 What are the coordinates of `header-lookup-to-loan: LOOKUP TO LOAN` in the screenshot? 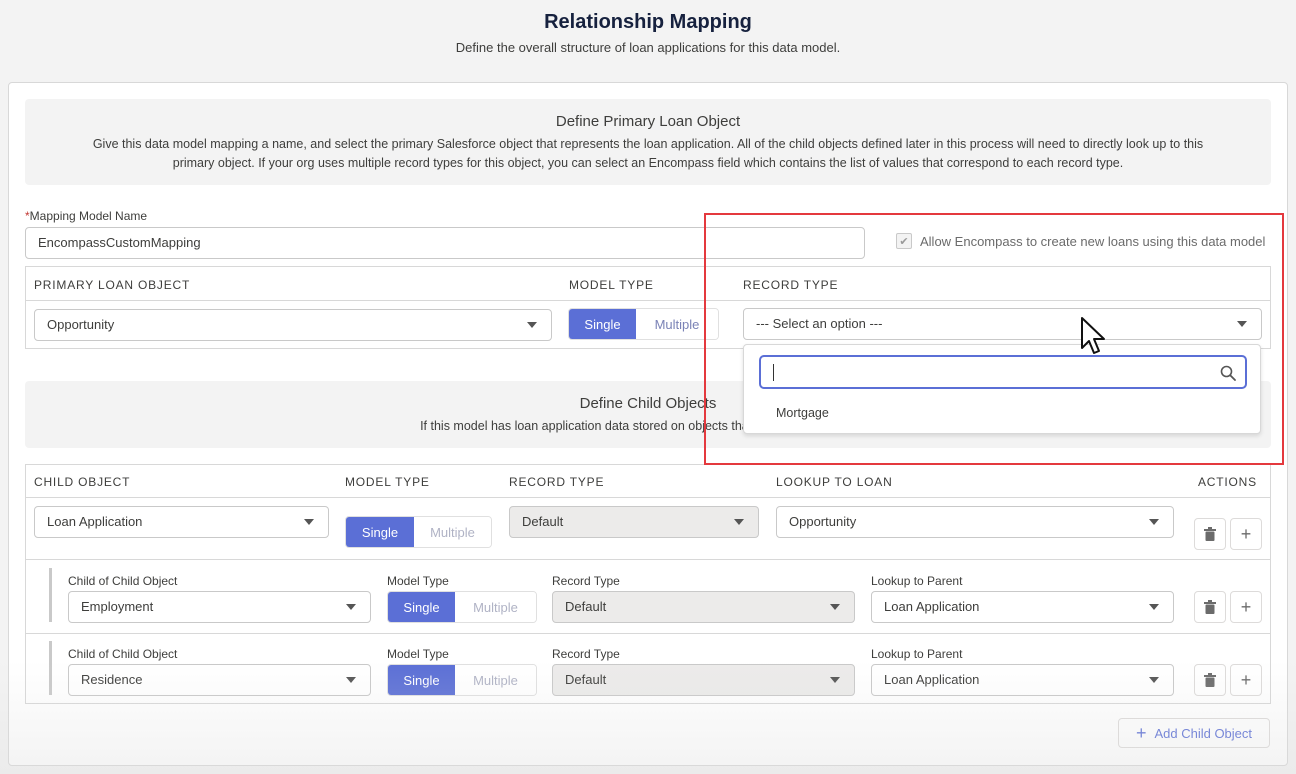 It's located at (834, 482).